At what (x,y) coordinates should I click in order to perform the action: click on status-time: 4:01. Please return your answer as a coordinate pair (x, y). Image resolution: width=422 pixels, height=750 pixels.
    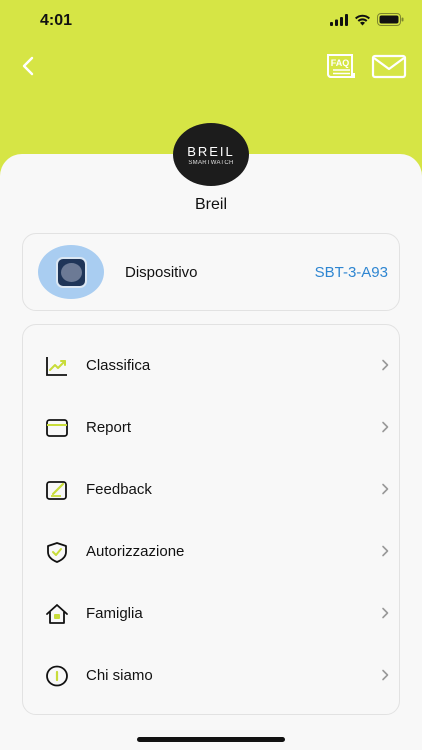
    Looking at the image, I should click on (56, 20).